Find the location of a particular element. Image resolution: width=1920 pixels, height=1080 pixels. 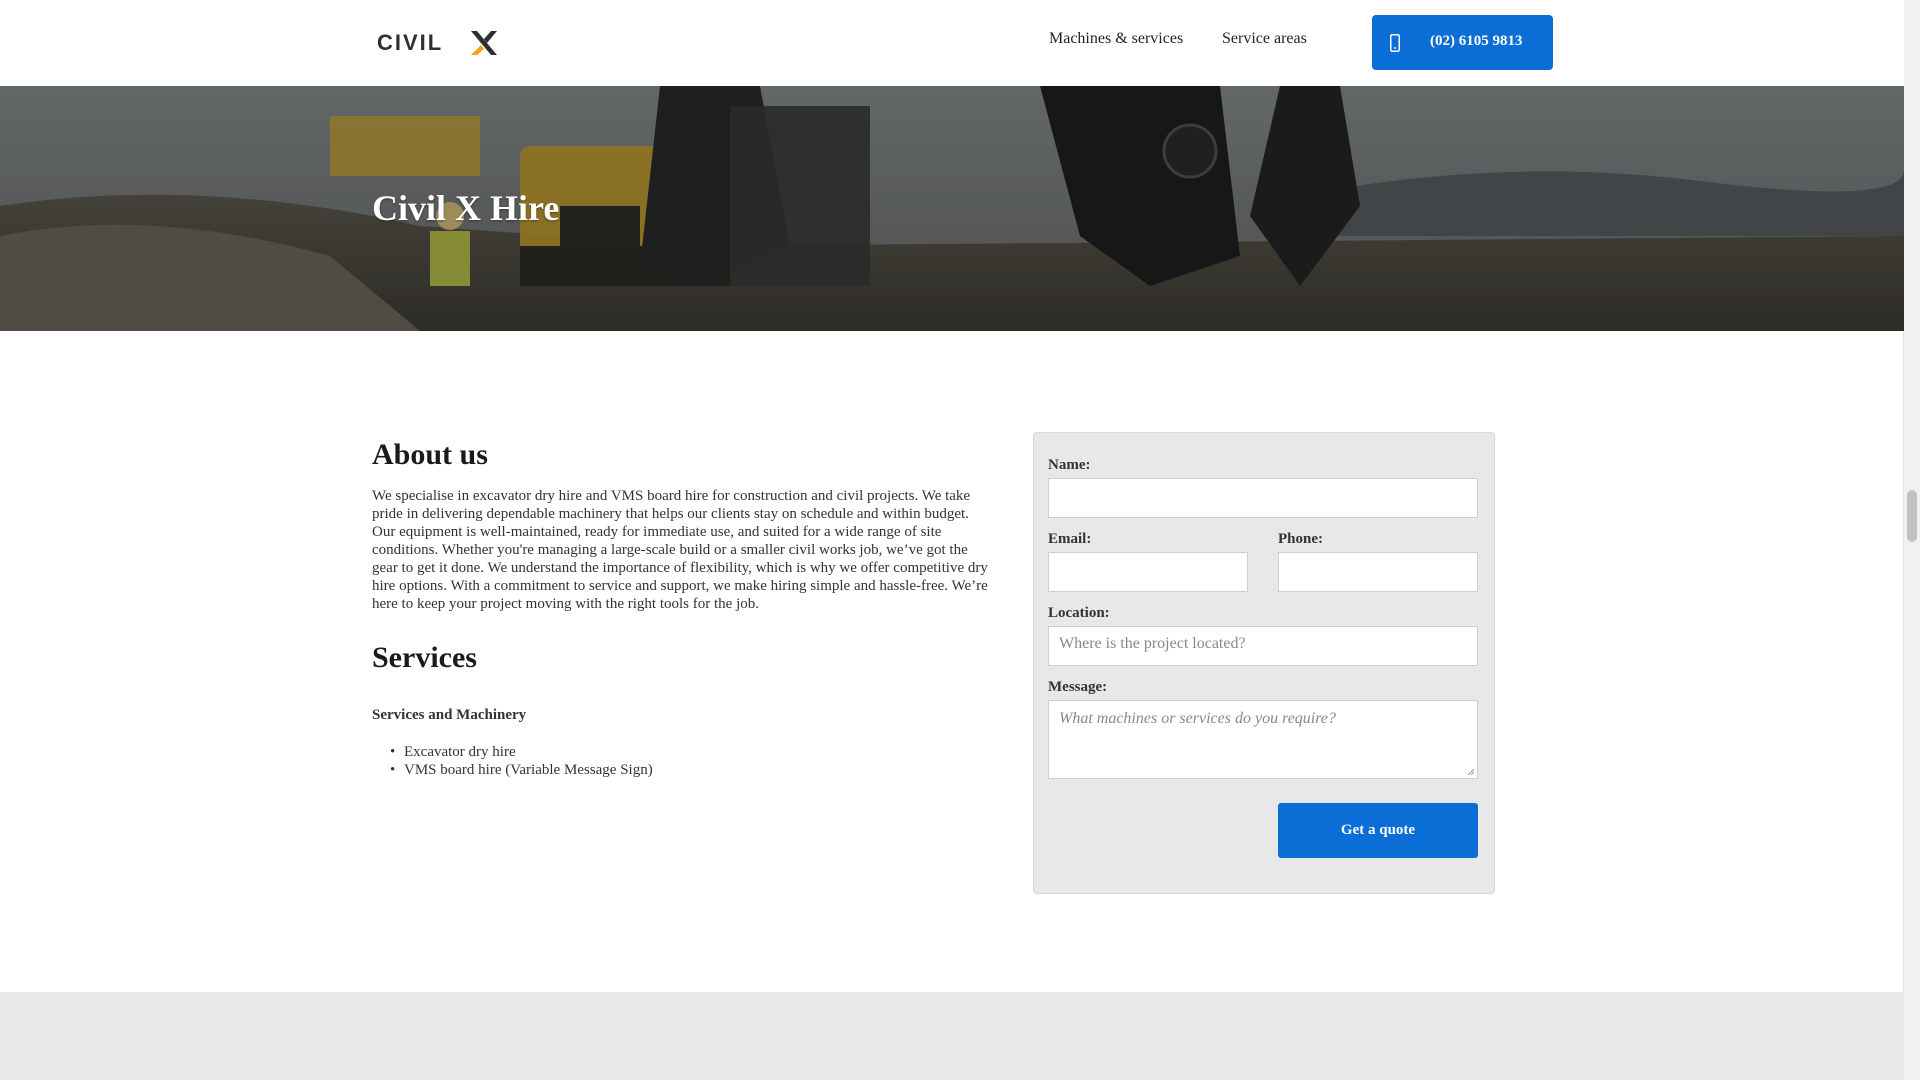

vertical-scrollbar is located at coordinates (1911, 540).